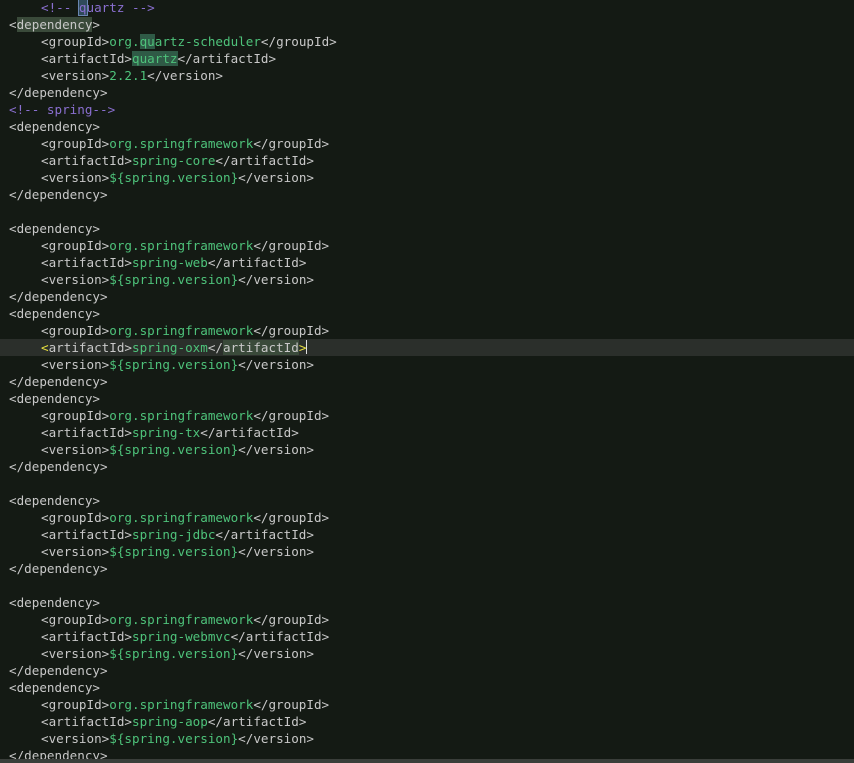 The height and width of the screenshot is (763, 854). I want to click on code-token: spring-web, so click(170, 262).